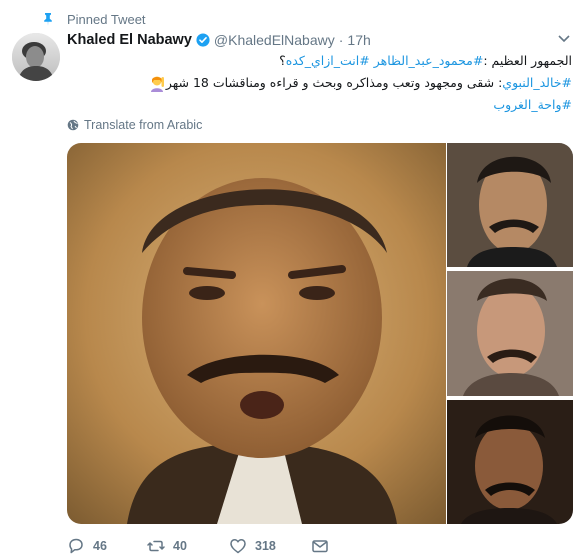 The height and width of the screenshot is (560, 585). I want to click on hashtag-link: #خالد_النبوي, so click(537, 83).